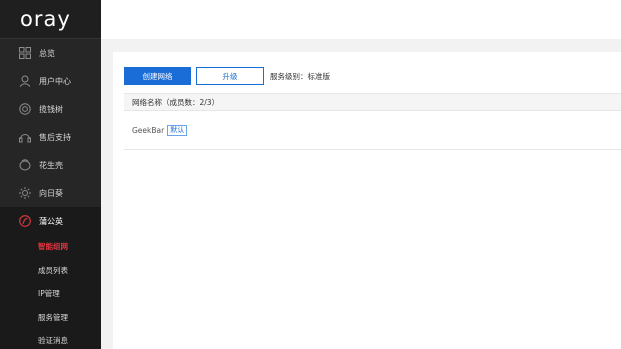  I want to click on sidebar-item-label: 揽钱树, so click(51, 109).